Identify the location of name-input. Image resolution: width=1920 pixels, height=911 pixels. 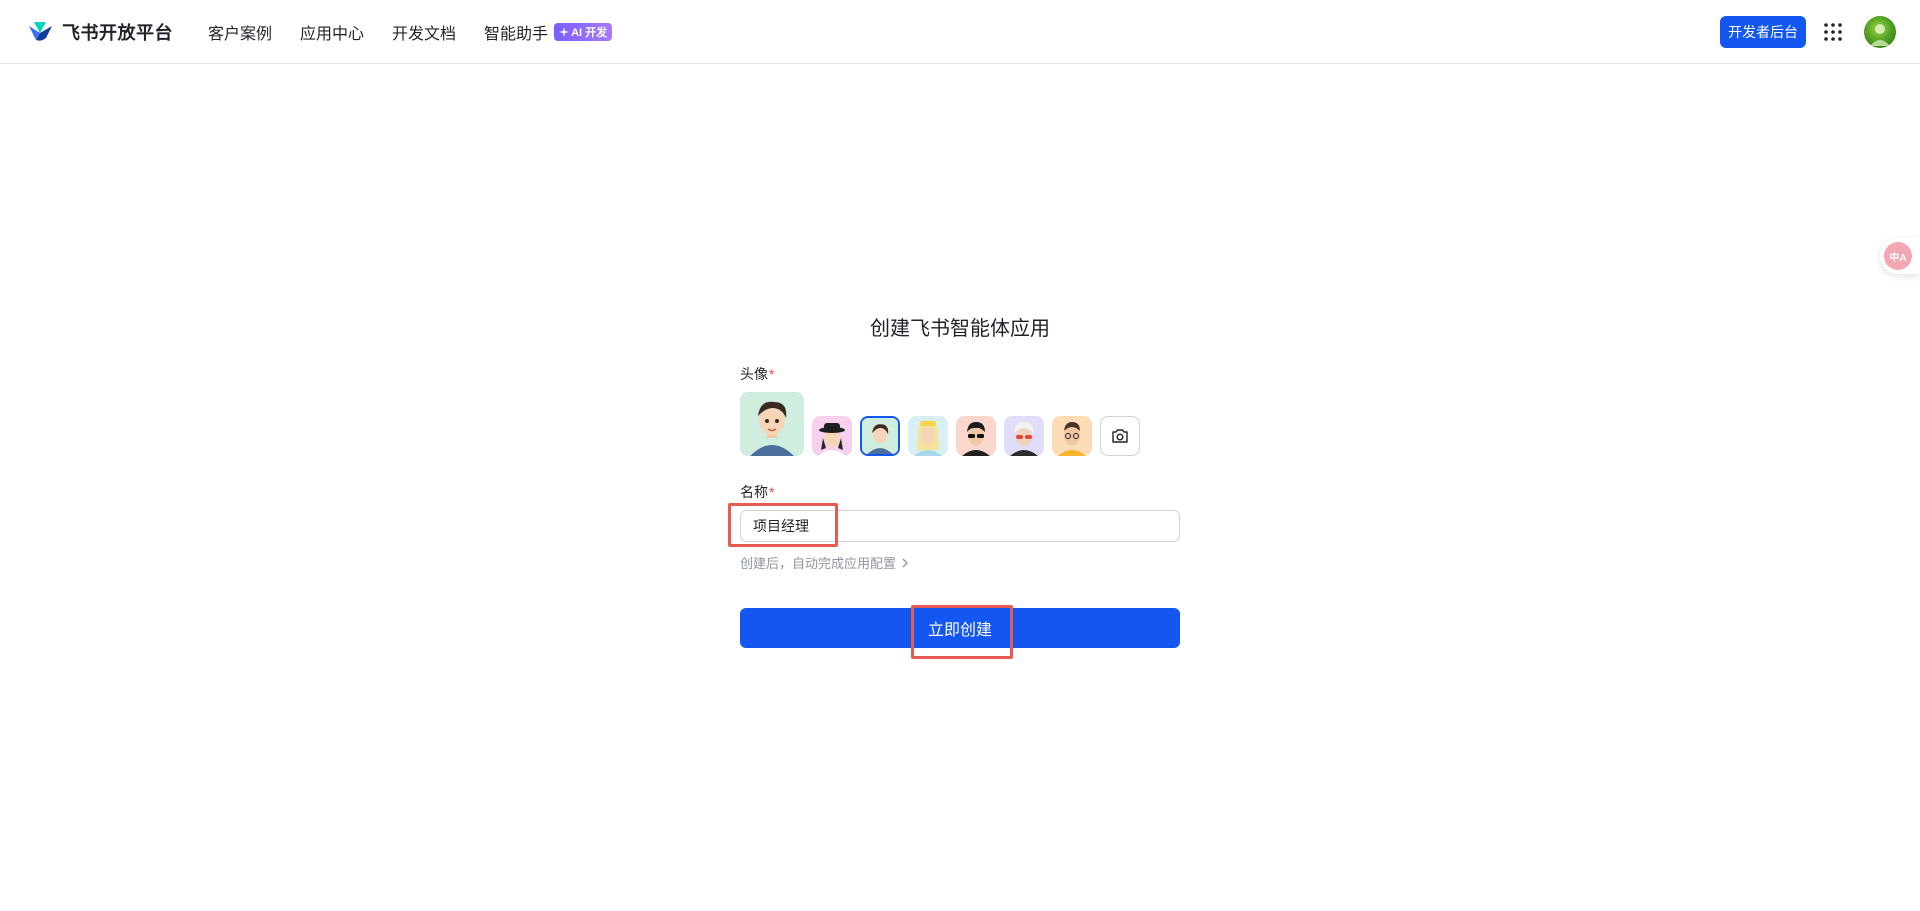
(960, 526).